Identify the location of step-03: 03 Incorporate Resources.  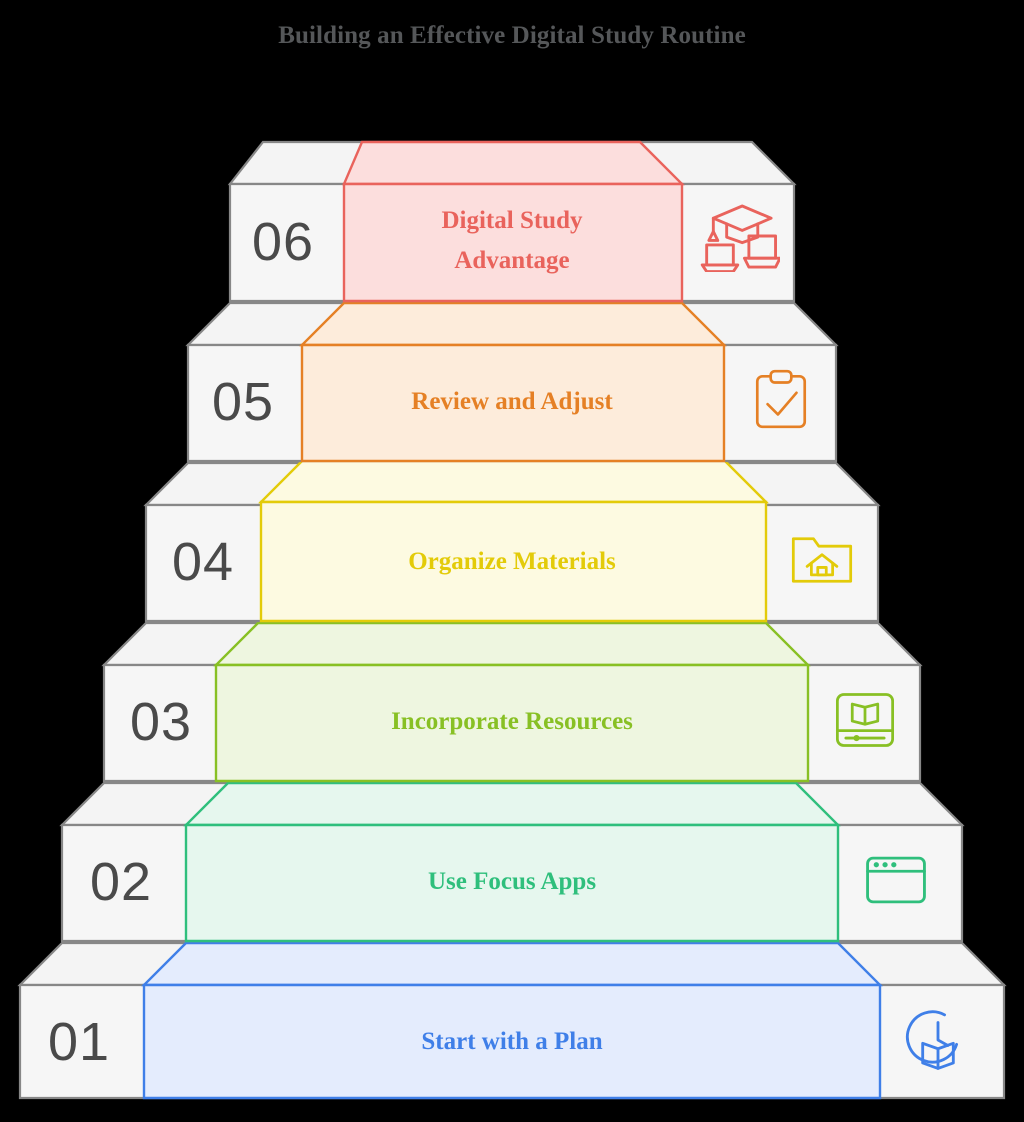
(512, 702).